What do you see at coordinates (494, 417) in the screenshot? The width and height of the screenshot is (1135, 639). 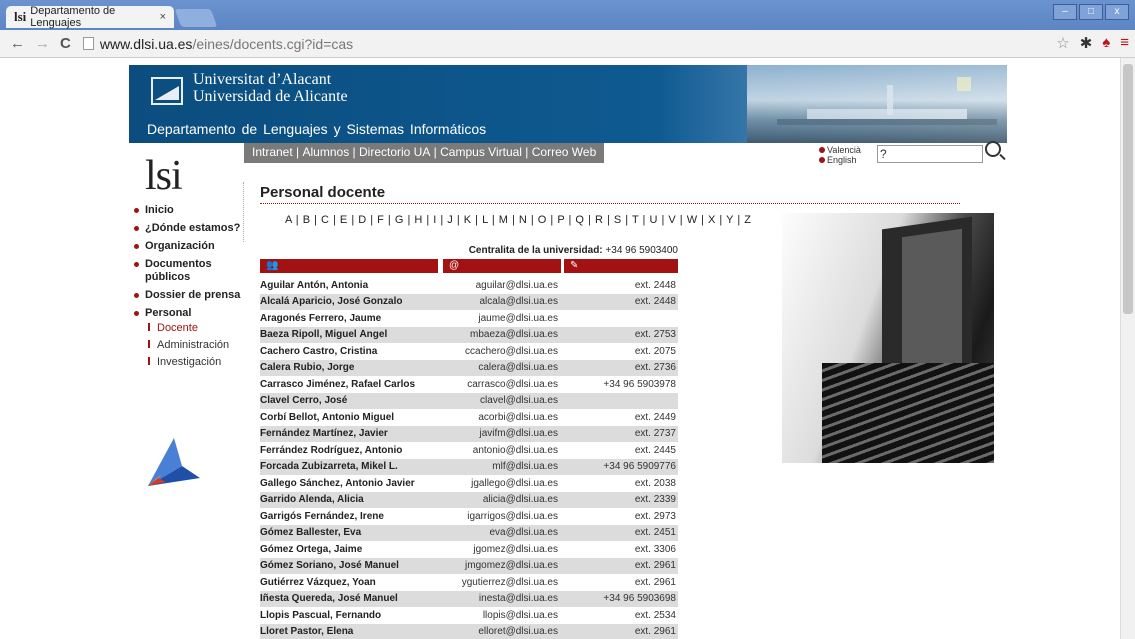 I see `staff-email: acorbi@dlsi.ua.es` at bounding box center [494, 417].